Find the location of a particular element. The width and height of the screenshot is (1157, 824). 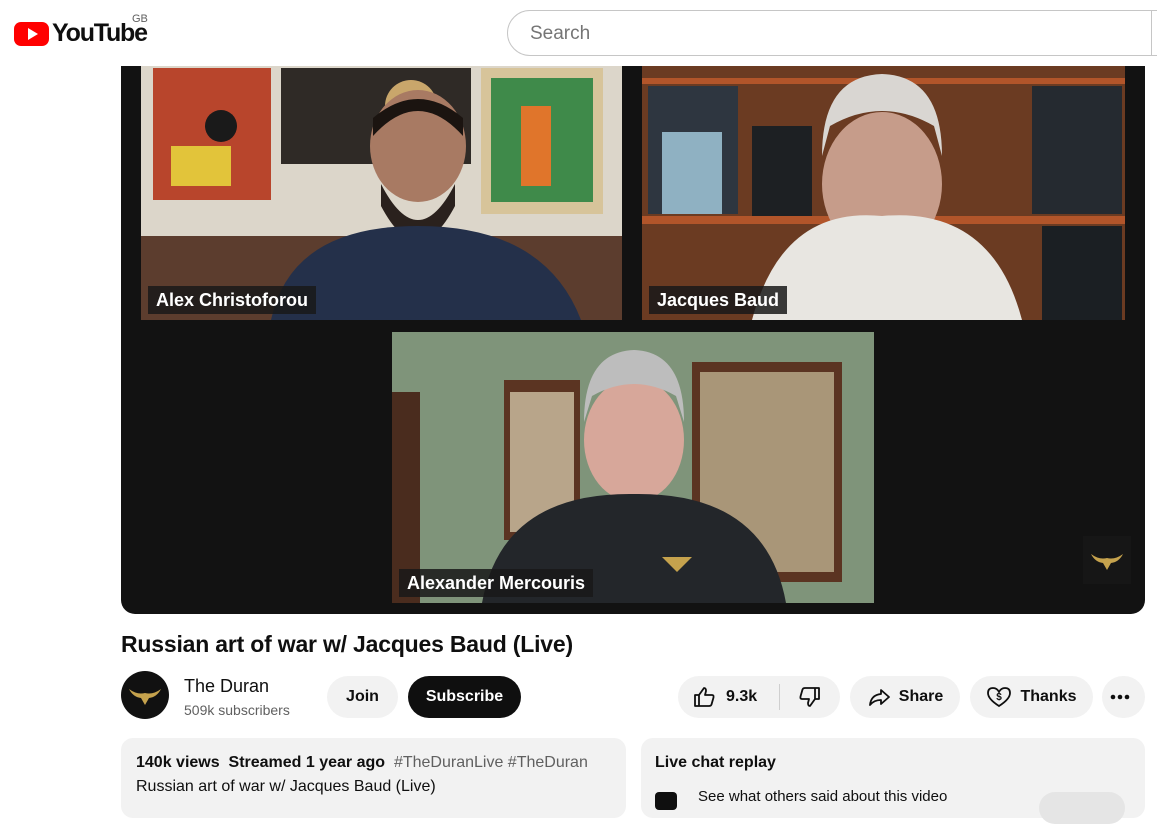

thanks-icon: $ is located at coordinates (999, 697).